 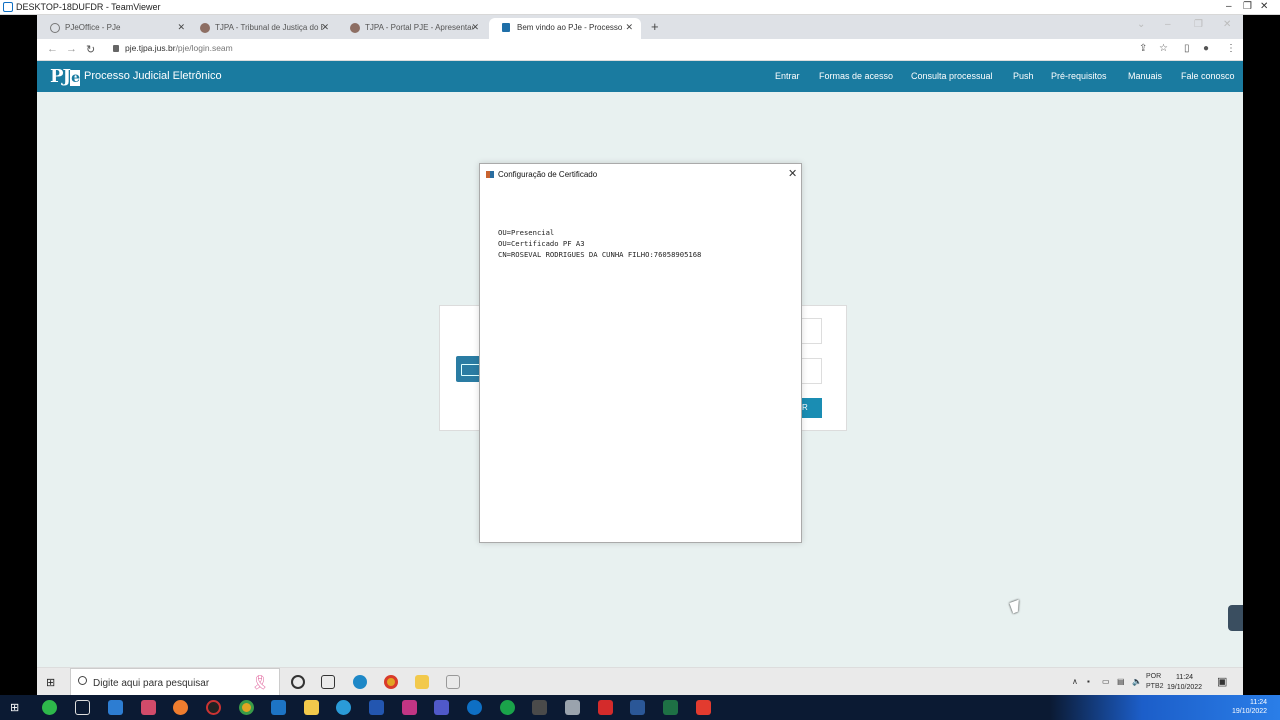 What do you see at coordinates (1155, 686) in the screenshot?
I see `layout-label: PTB2` at bounding box center [1155, 686].